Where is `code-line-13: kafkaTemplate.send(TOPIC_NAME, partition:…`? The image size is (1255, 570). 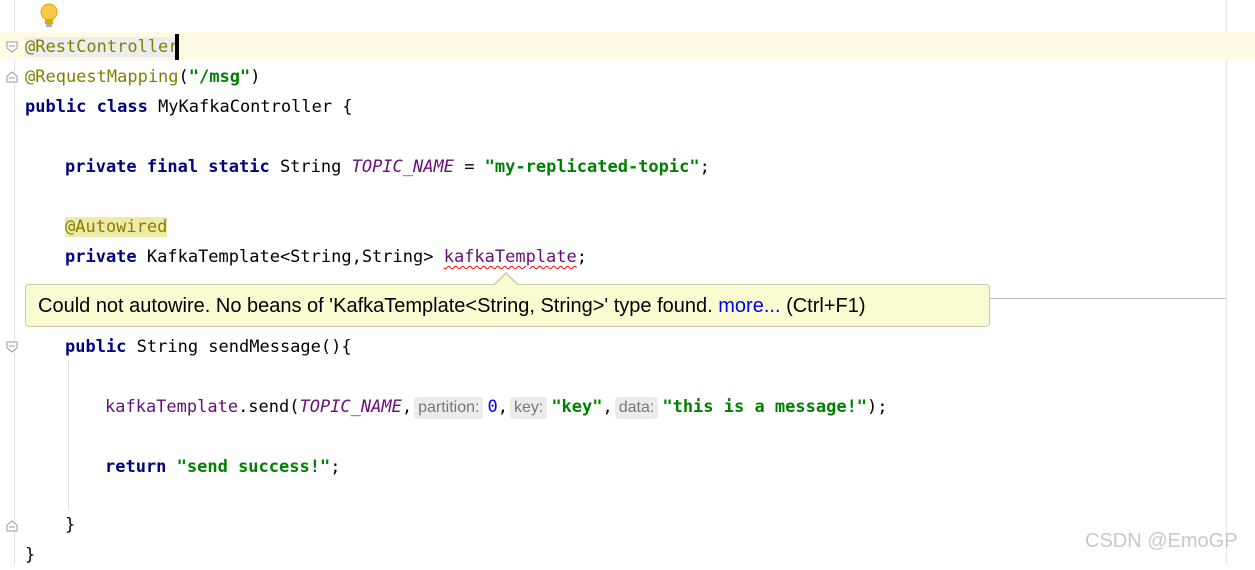
code-line-13: kafkaTemplate.send(TOPIC_NAME, partition:… is located at coordinates (496, 407).